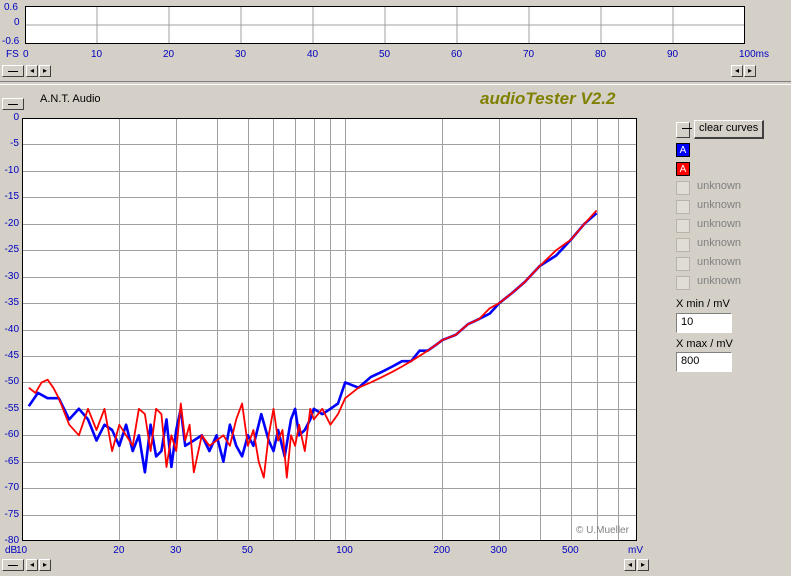 The width and height of the screenshot is (791, 576). What do you see at coordinates (719, 224) in the screenshot?
I see `unknown-label-3: unknown` at bounding box center [719, 224].